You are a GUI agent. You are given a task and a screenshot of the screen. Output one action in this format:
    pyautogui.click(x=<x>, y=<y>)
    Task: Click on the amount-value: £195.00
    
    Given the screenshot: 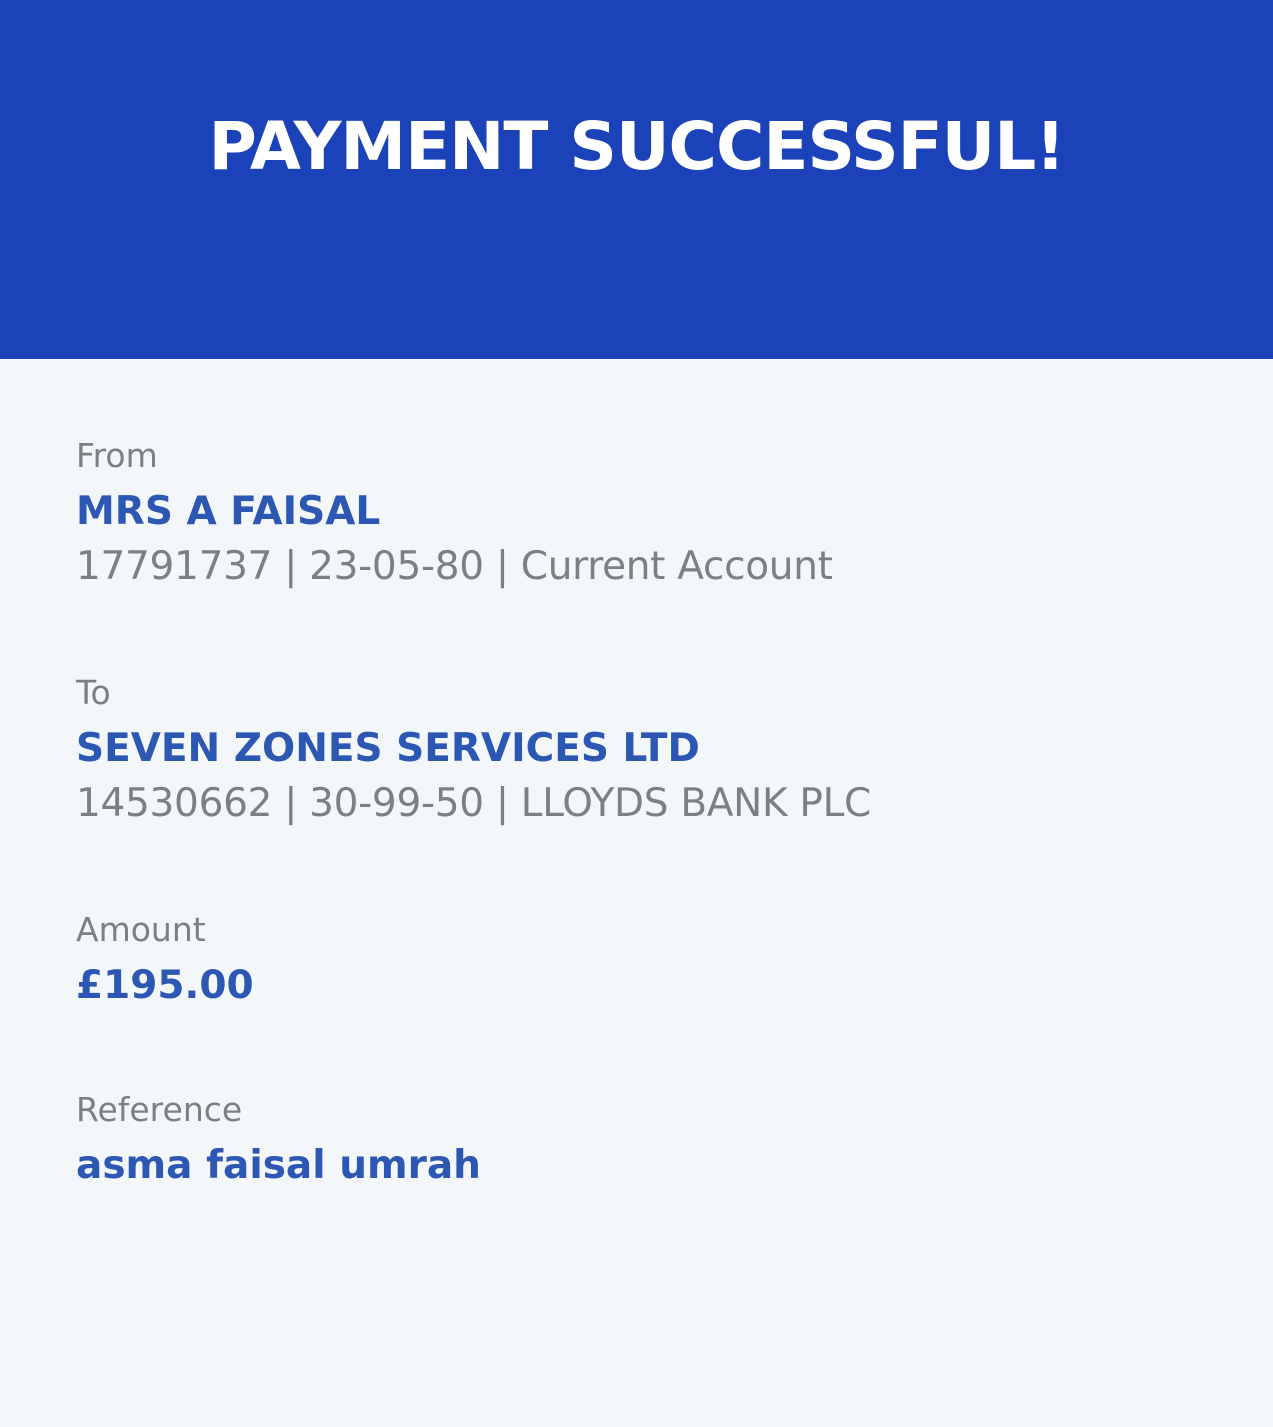 What is the action you would take?
    pyautogui.click(x=165, y=985)
    